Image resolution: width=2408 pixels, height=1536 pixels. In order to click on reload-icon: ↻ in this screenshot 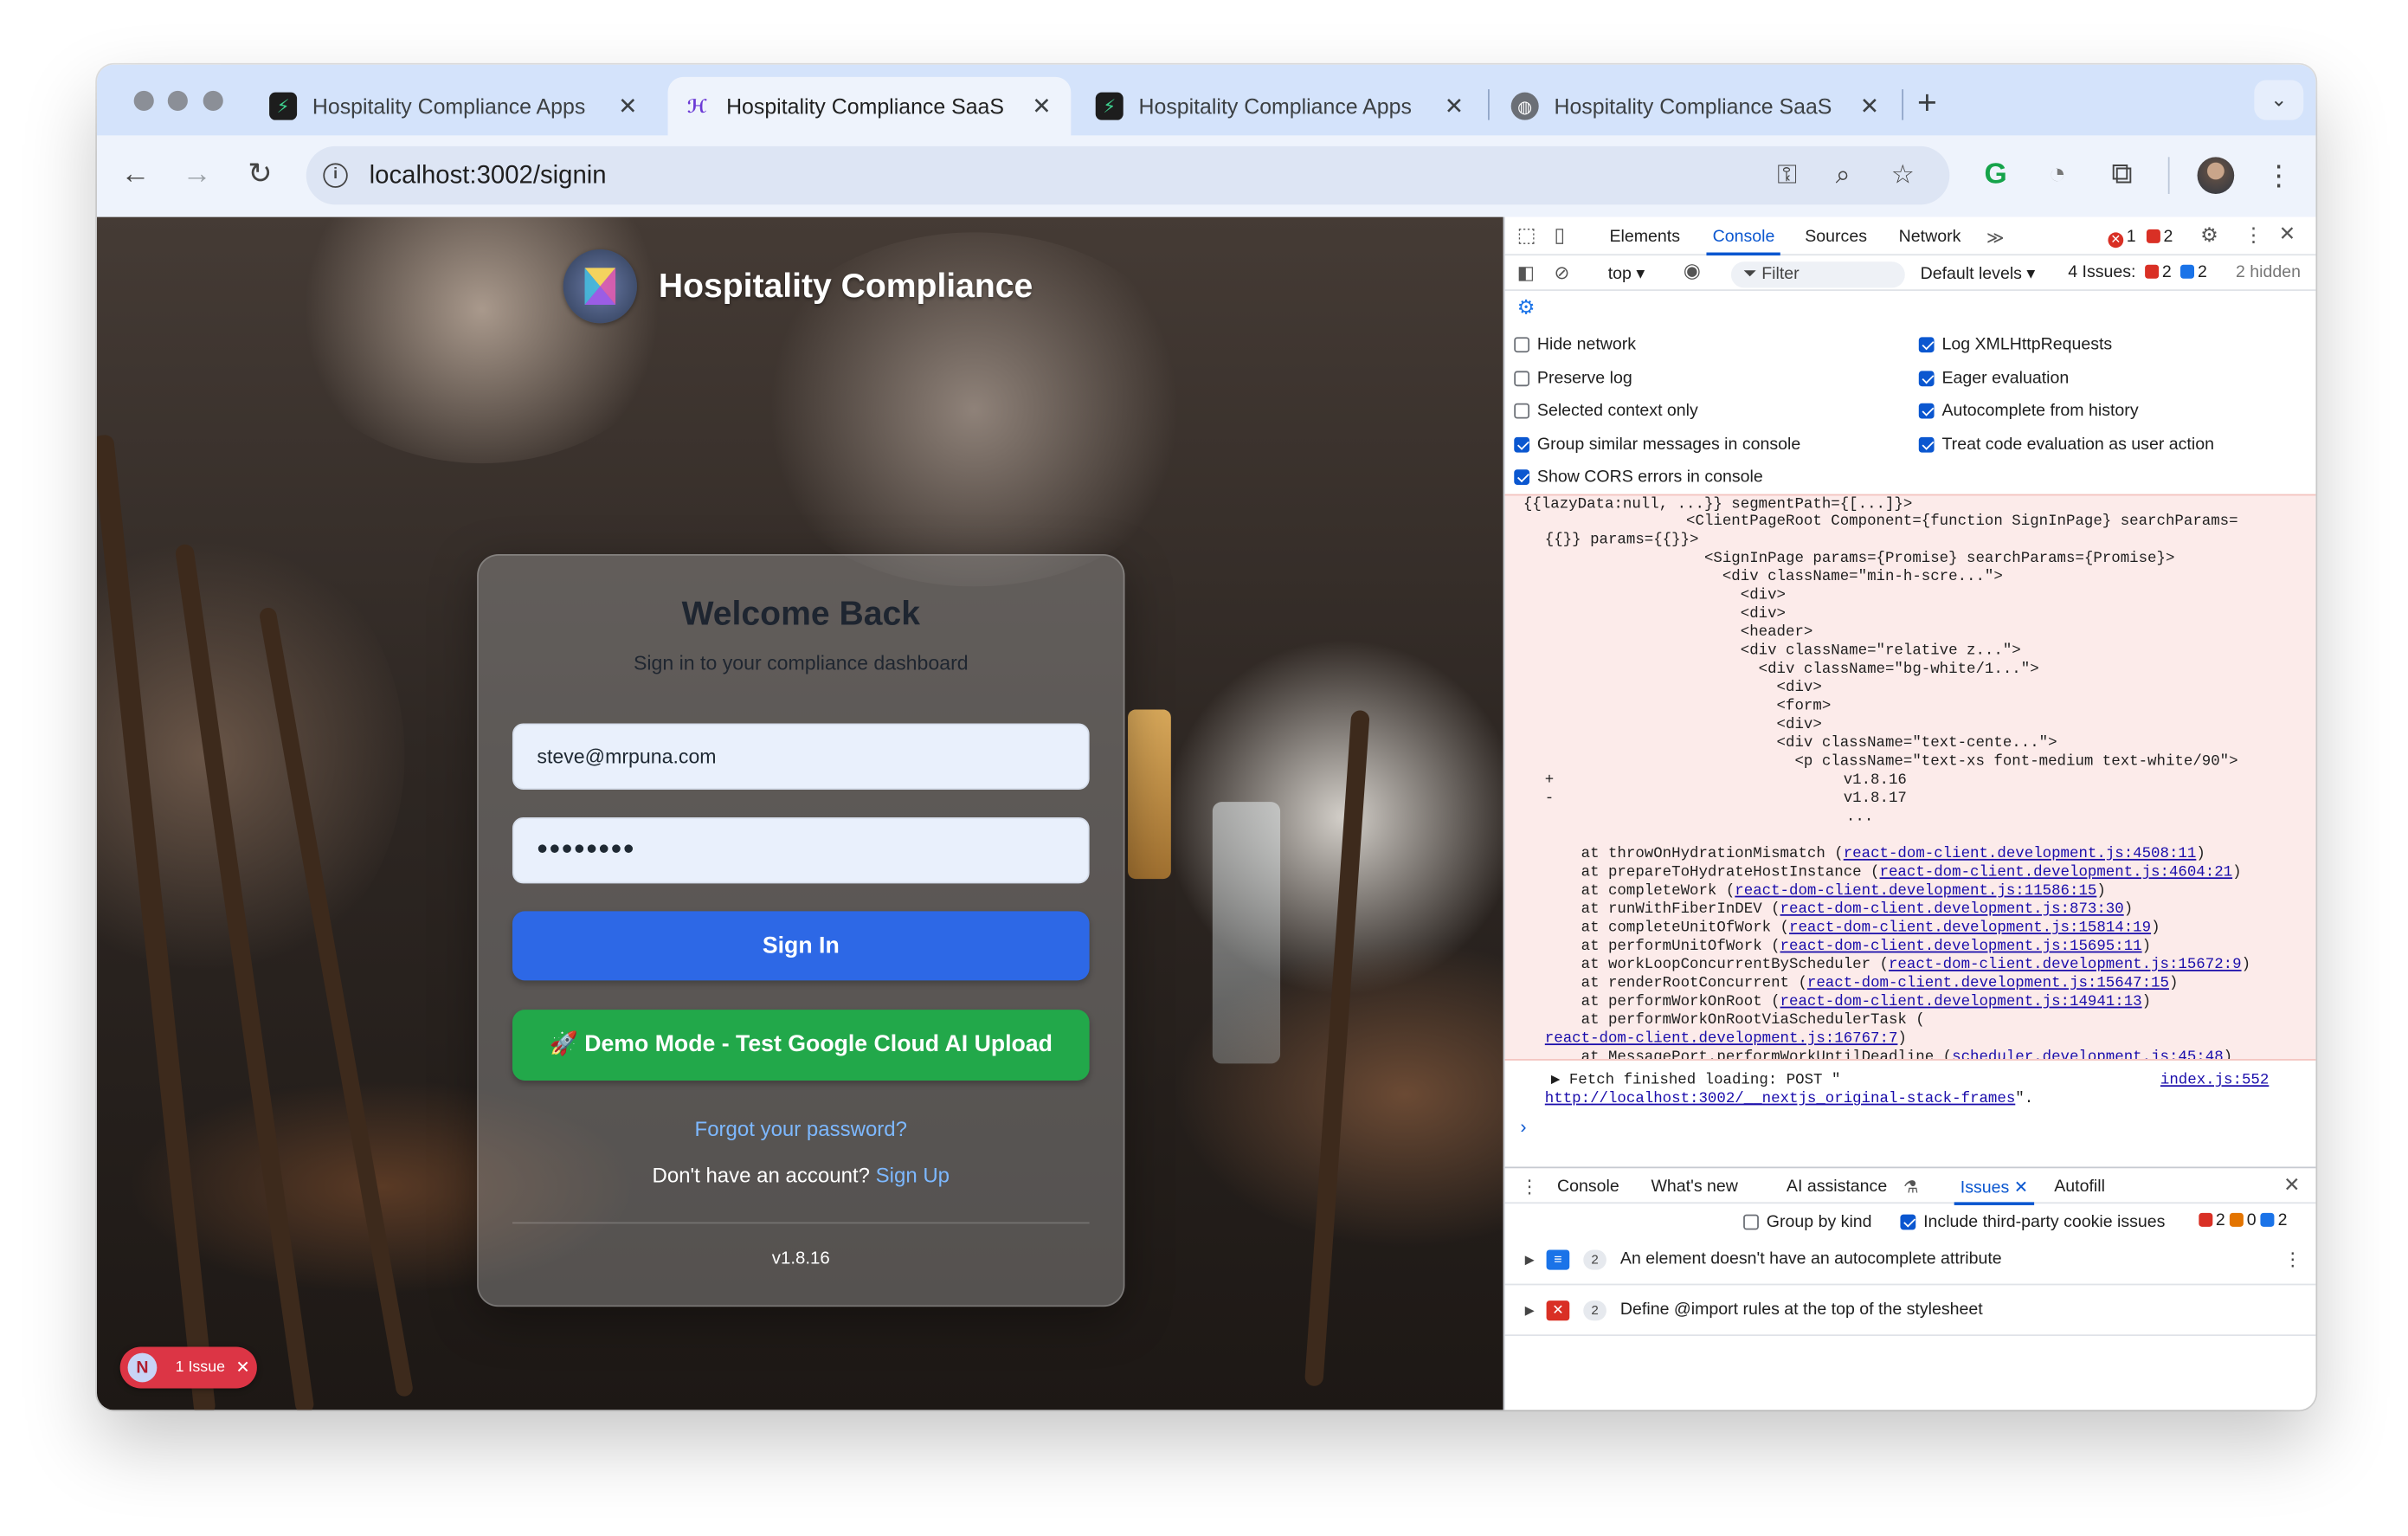, I will do `click(260, 175)`.